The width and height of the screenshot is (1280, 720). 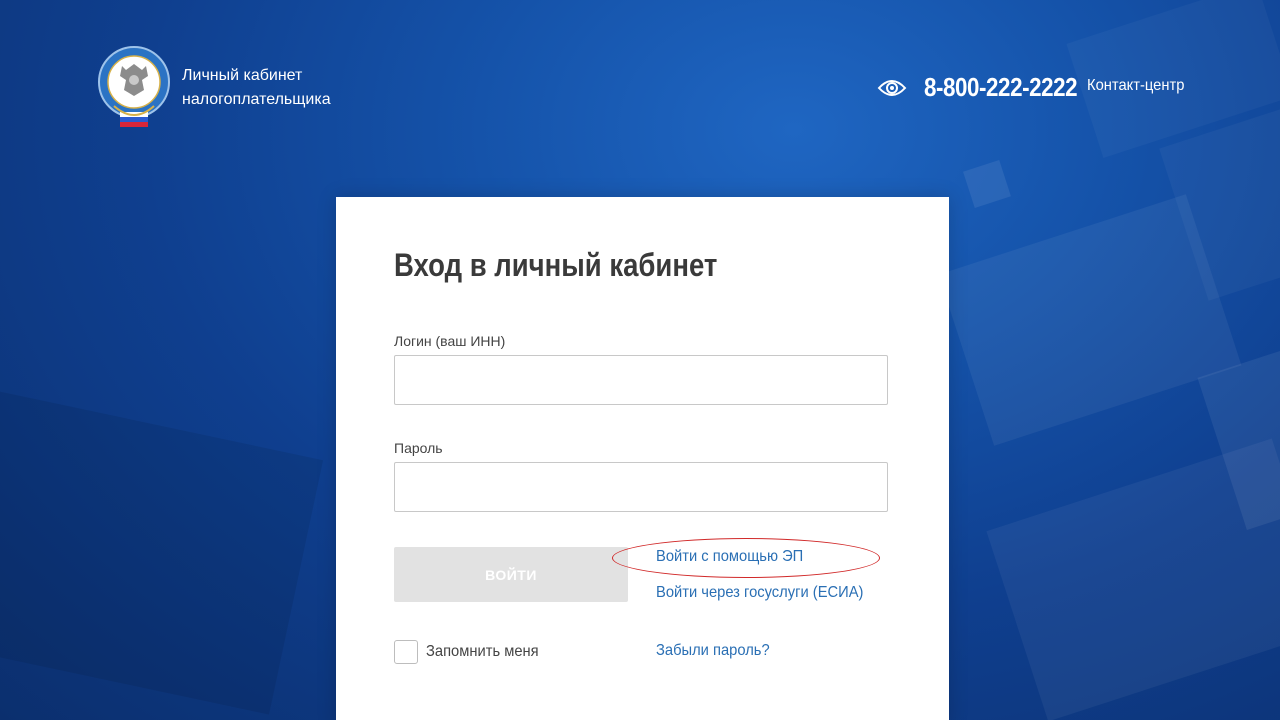 I want to click on login-inn-input, so click(x=641, y=380).